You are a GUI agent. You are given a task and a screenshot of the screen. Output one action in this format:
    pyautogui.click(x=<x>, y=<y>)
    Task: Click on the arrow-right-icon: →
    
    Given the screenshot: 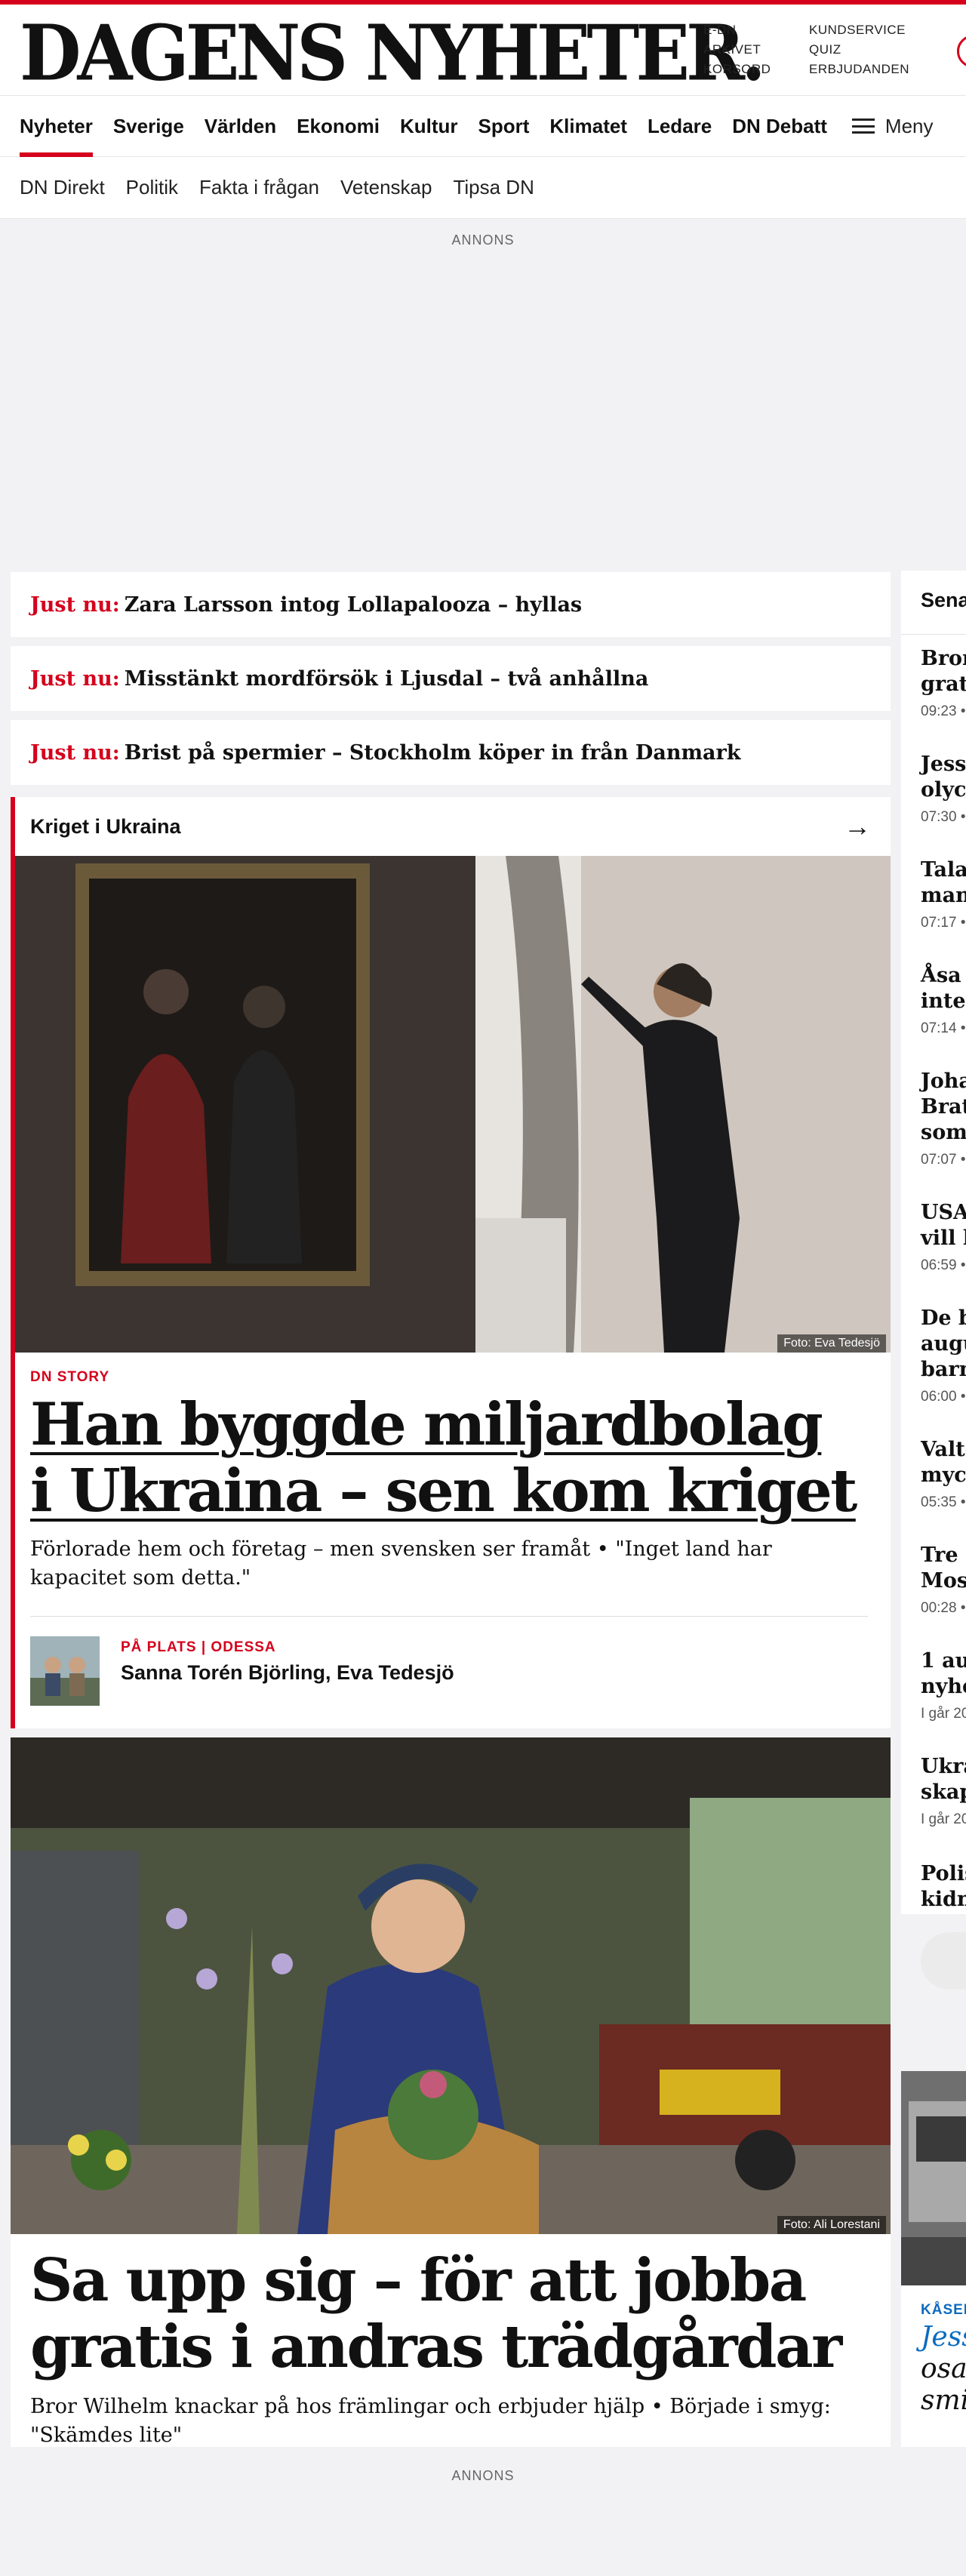 What is the action you would take?
    pyautogui.click(x=857, y=826)
    